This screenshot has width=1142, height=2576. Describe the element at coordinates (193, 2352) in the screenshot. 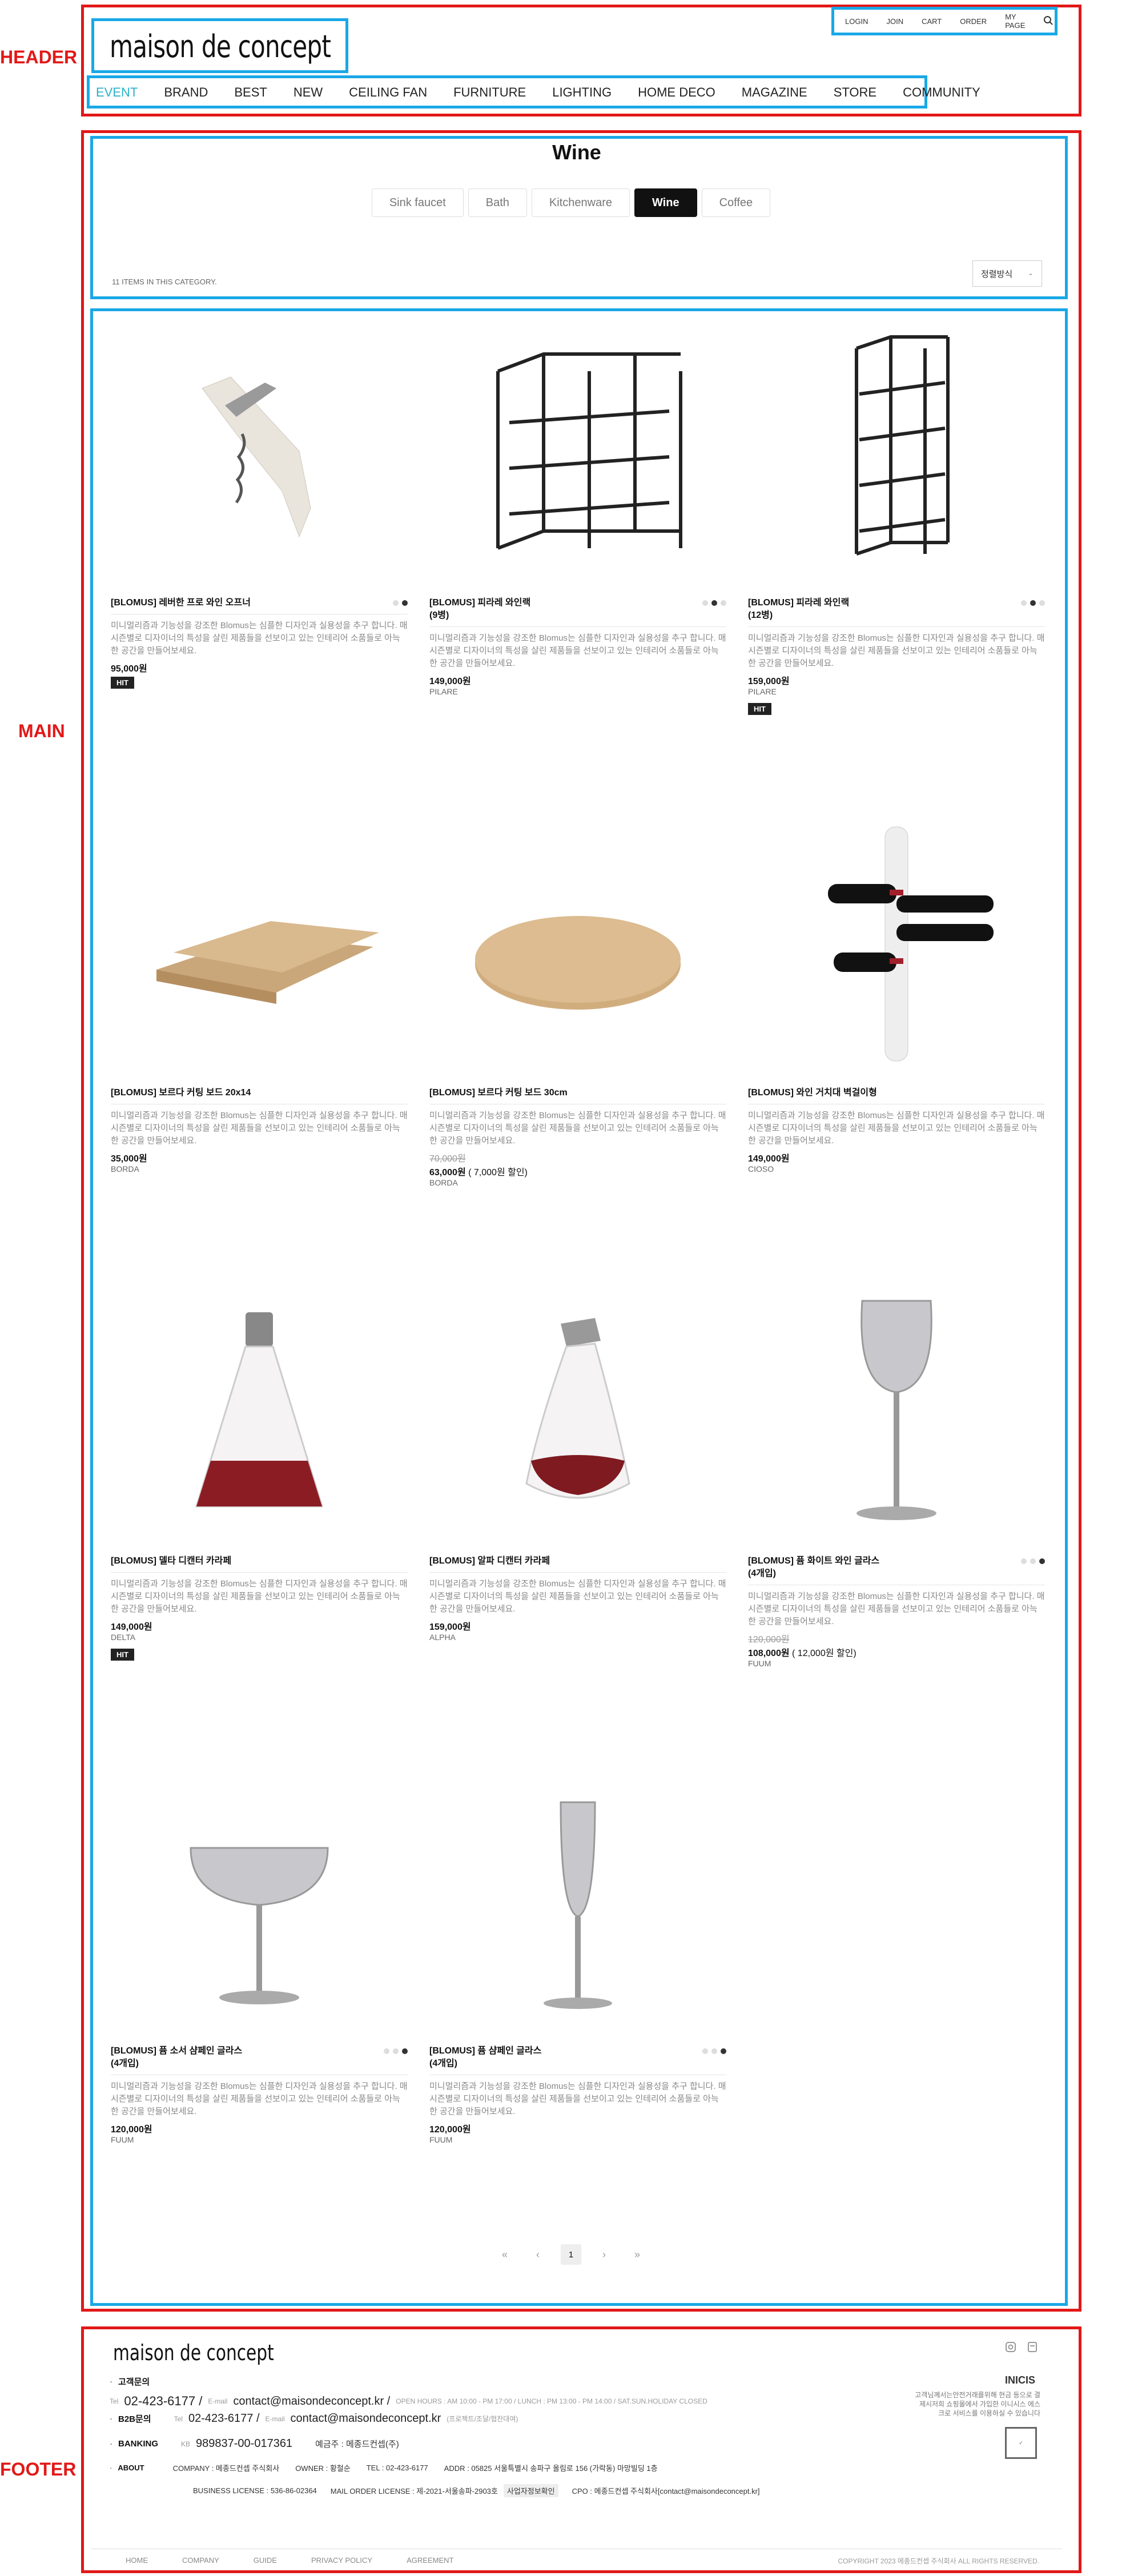

I see `footer-logo: maison de concept` at that location.